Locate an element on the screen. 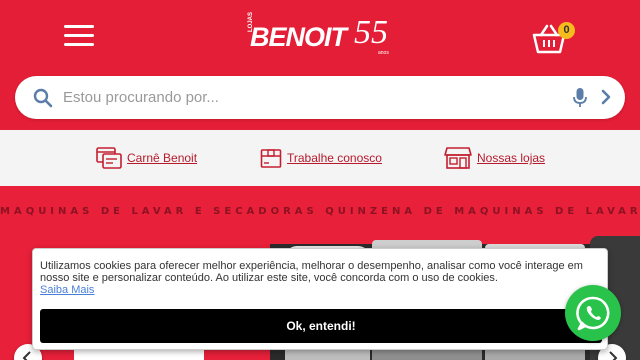 This screenshot has width=640, height=360. cookie-learn-more-link: Saiba Mais is located at coordinates (67, 290).